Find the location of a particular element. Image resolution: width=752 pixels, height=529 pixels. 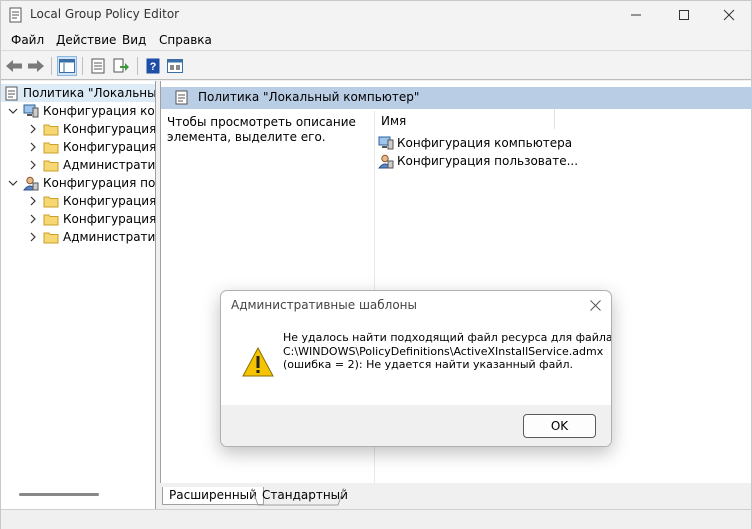

forward-button is located at coordinates (36, 66).